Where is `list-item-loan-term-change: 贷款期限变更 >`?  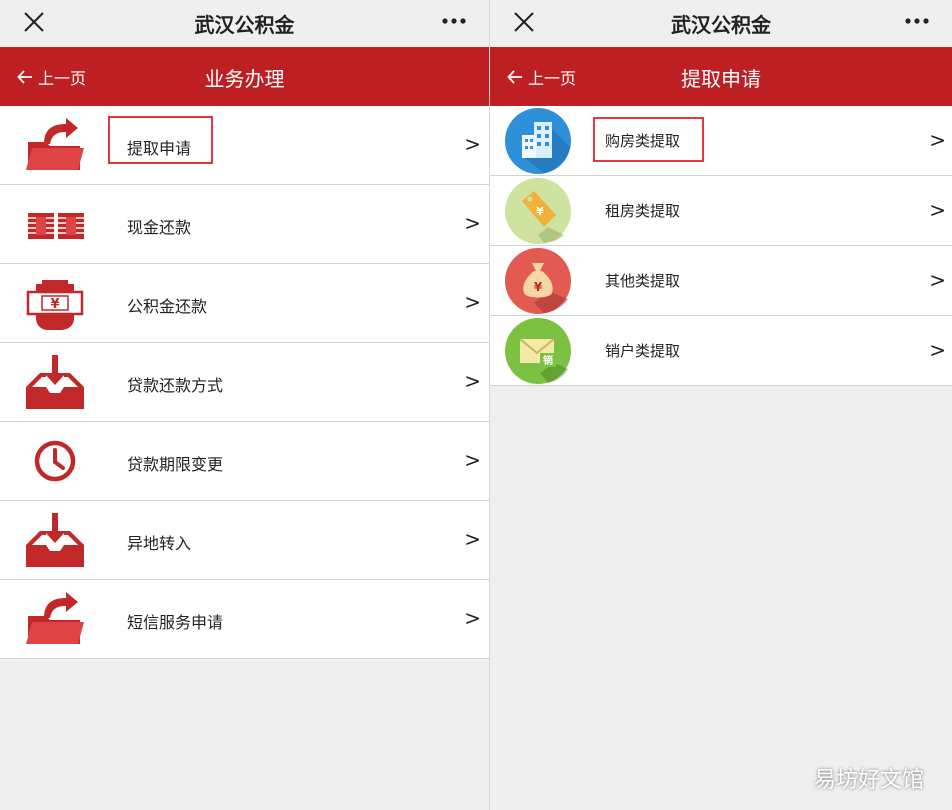 list-item-loan-term-change: 贷款期限变更 > is located at coordinates (244, 461).